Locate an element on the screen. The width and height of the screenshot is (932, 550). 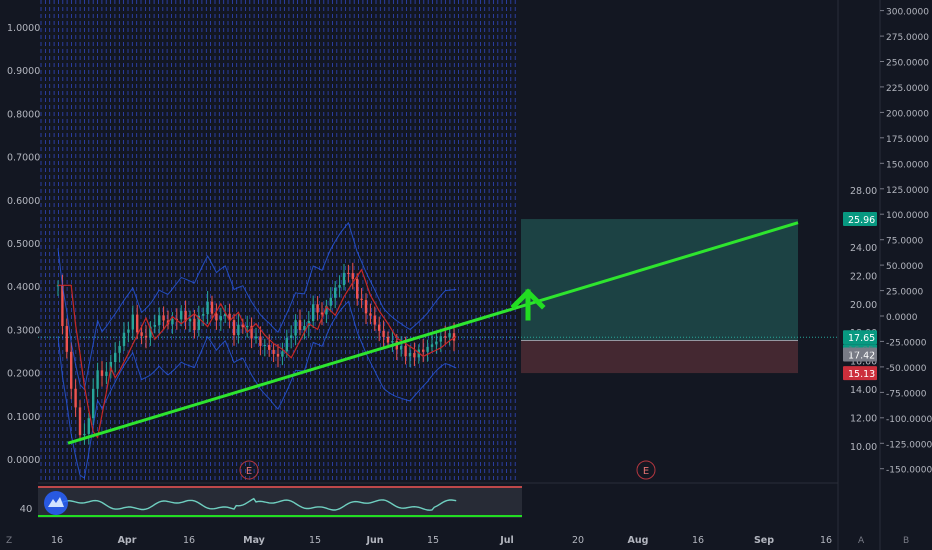
left-axis-tick: 0.3000 is located at coordinates (23, 330).